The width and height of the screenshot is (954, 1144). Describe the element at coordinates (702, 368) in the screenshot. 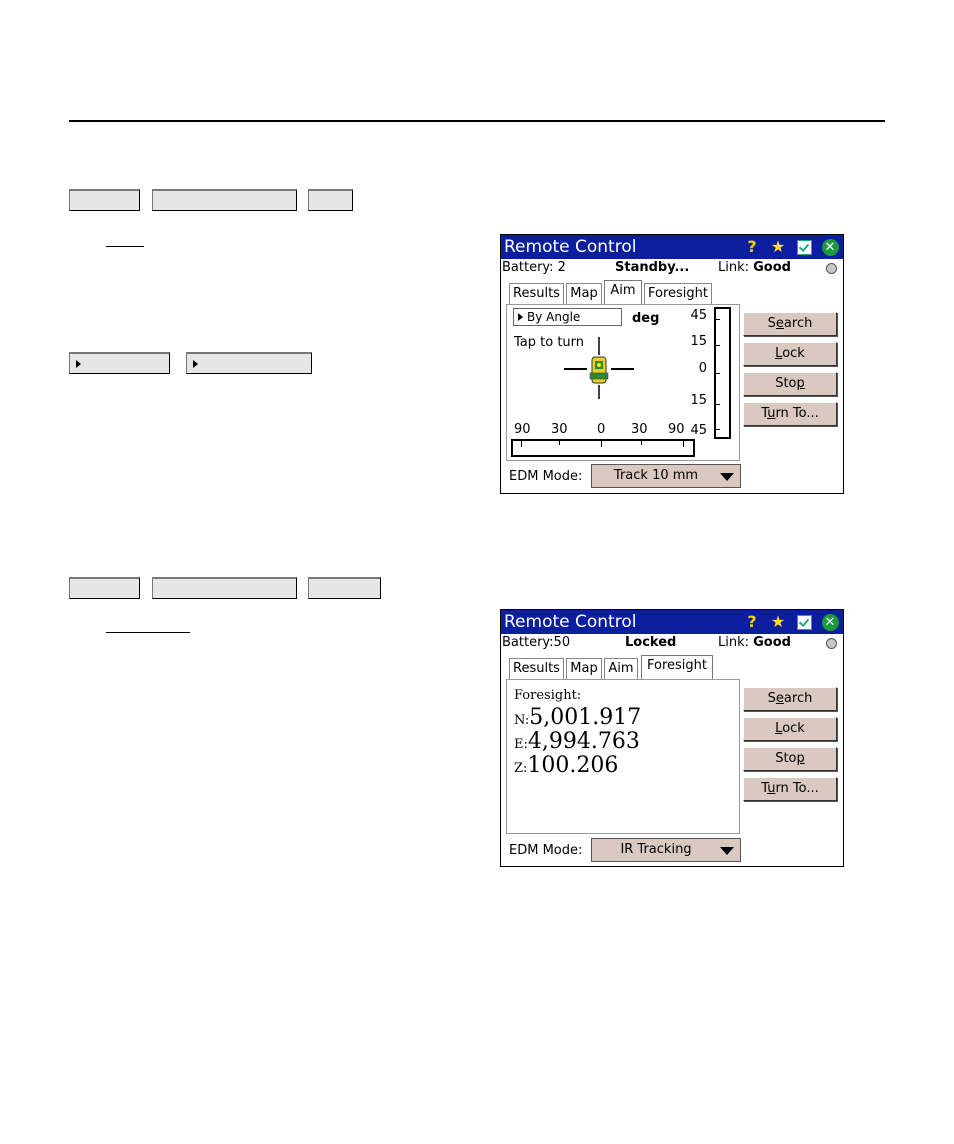

I see `vert-tick-label: 0` at that location.